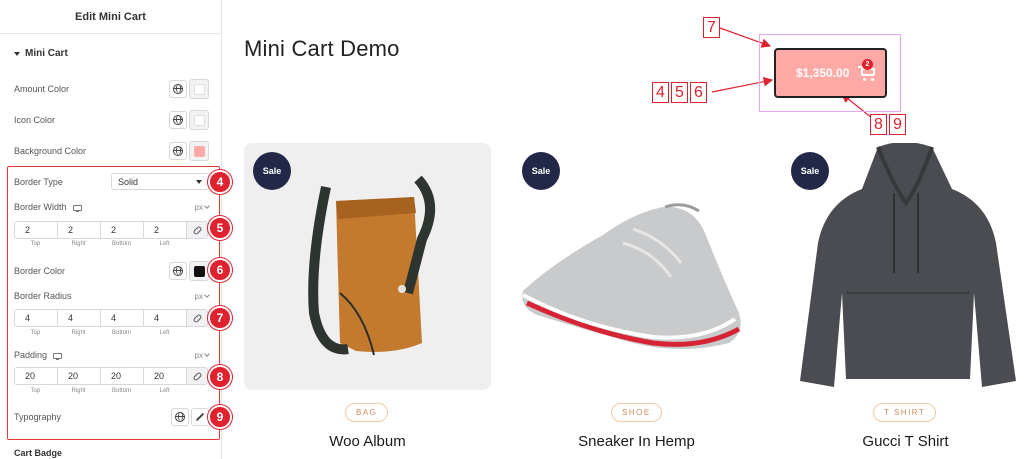 The width and height of the screenshot is (1024, 459). I want to click on product-category-tag: BAG, so click(367, 412).